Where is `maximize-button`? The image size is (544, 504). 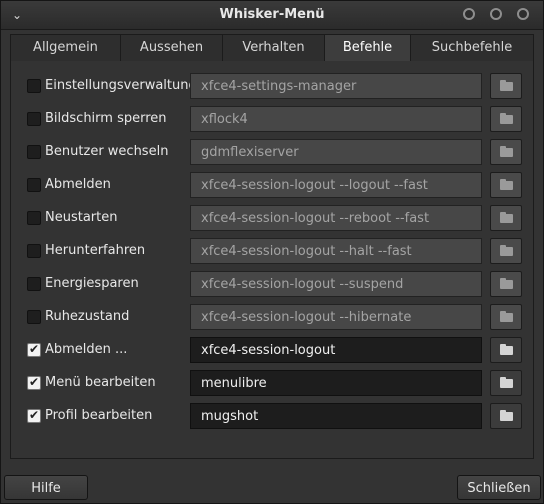 maximize-button is located at coordinates (496, 14).